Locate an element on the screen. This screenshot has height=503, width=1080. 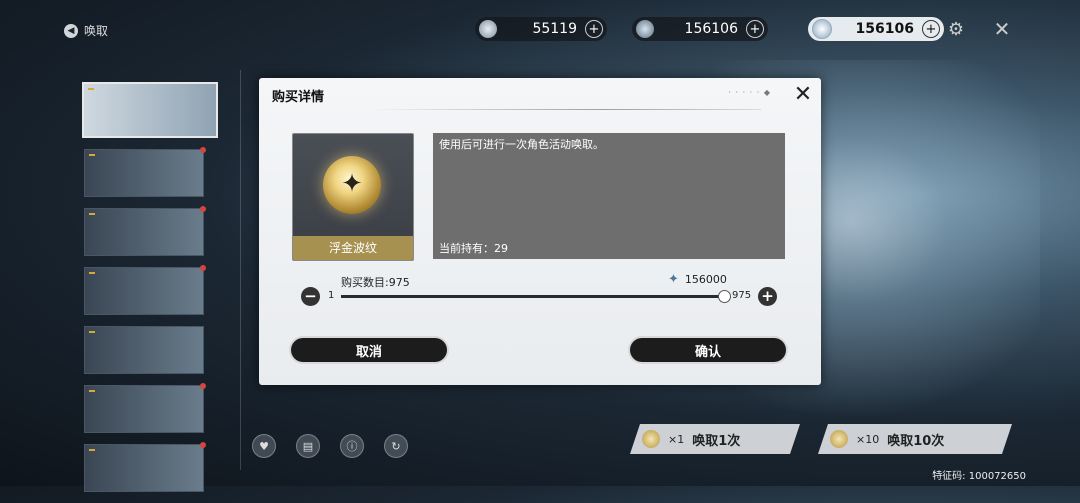
increase-quantity-button: + is located at coordinates (767, 296).